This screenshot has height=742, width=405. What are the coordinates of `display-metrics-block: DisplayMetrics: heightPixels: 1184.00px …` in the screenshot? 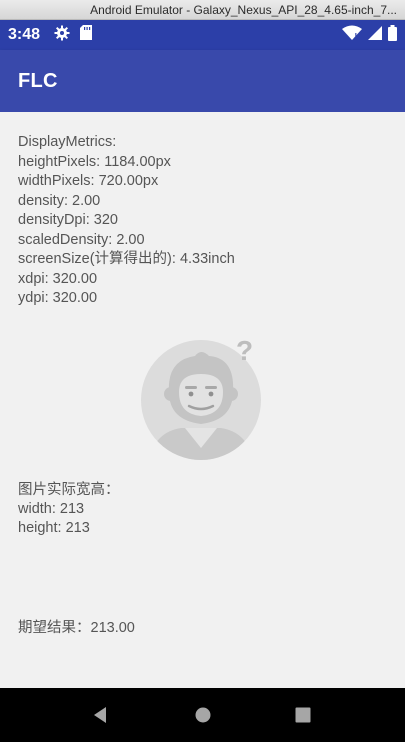 It's located at (126, 221).